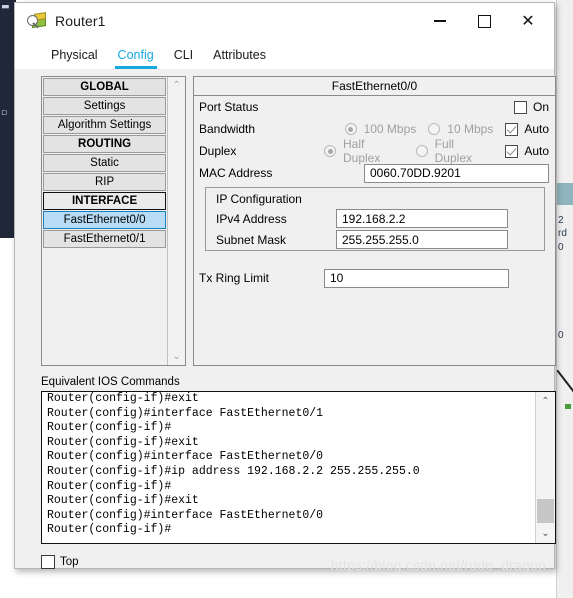  Describe the element at coordinates (434, 129) in the screenshot. I see `bandwidth-10mbps-radio` at that location.